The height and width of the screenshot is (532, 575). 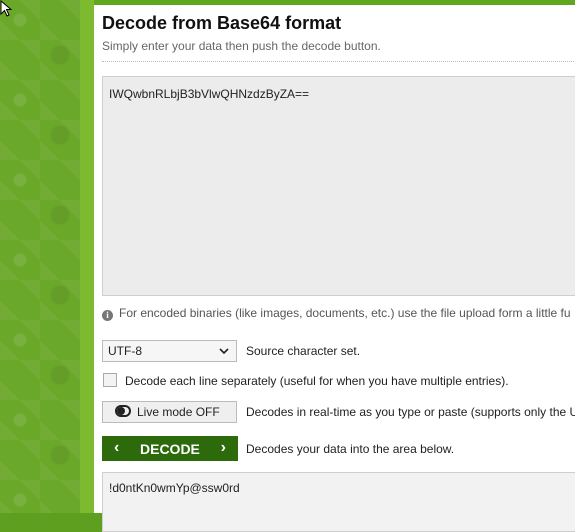 I want to click on mouse-cursor-icon, so click(x=6, y=8).